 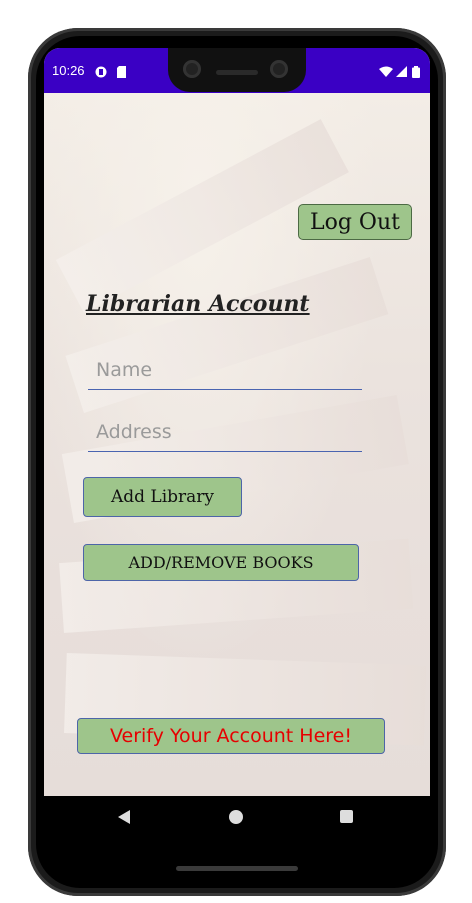 I want to click on navigation-bar, so click(x=237, y=817).